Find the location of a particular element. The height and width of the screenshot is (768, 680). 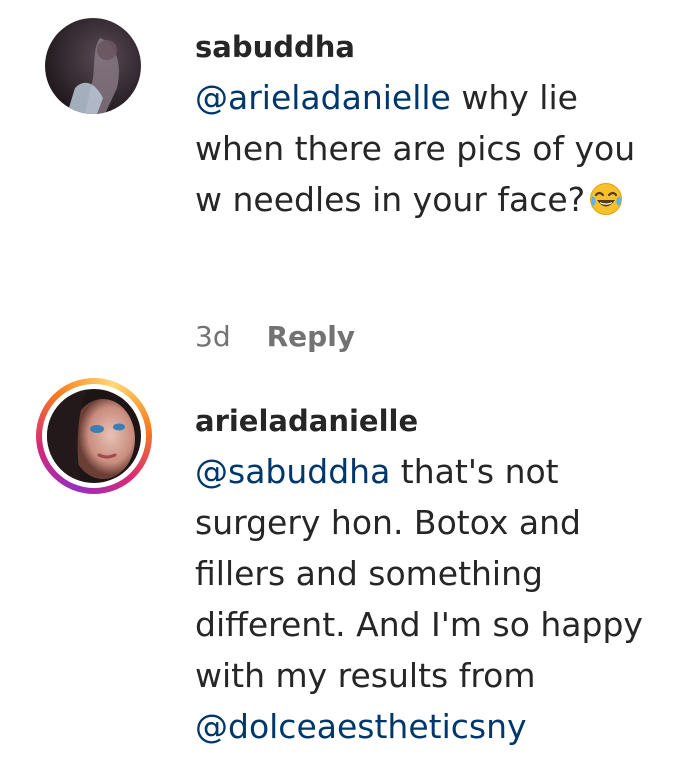

avatar-sabuddha is located at coordinates (93, 66).